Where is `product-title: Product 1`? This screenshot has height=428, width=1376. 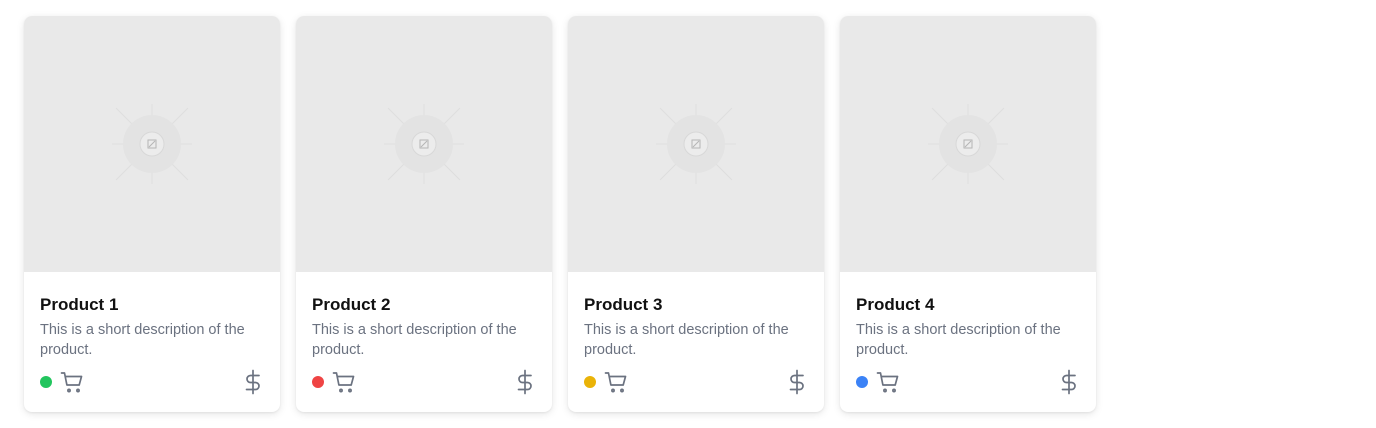
product-title: Product 1 is located at coordinates (79, 304).